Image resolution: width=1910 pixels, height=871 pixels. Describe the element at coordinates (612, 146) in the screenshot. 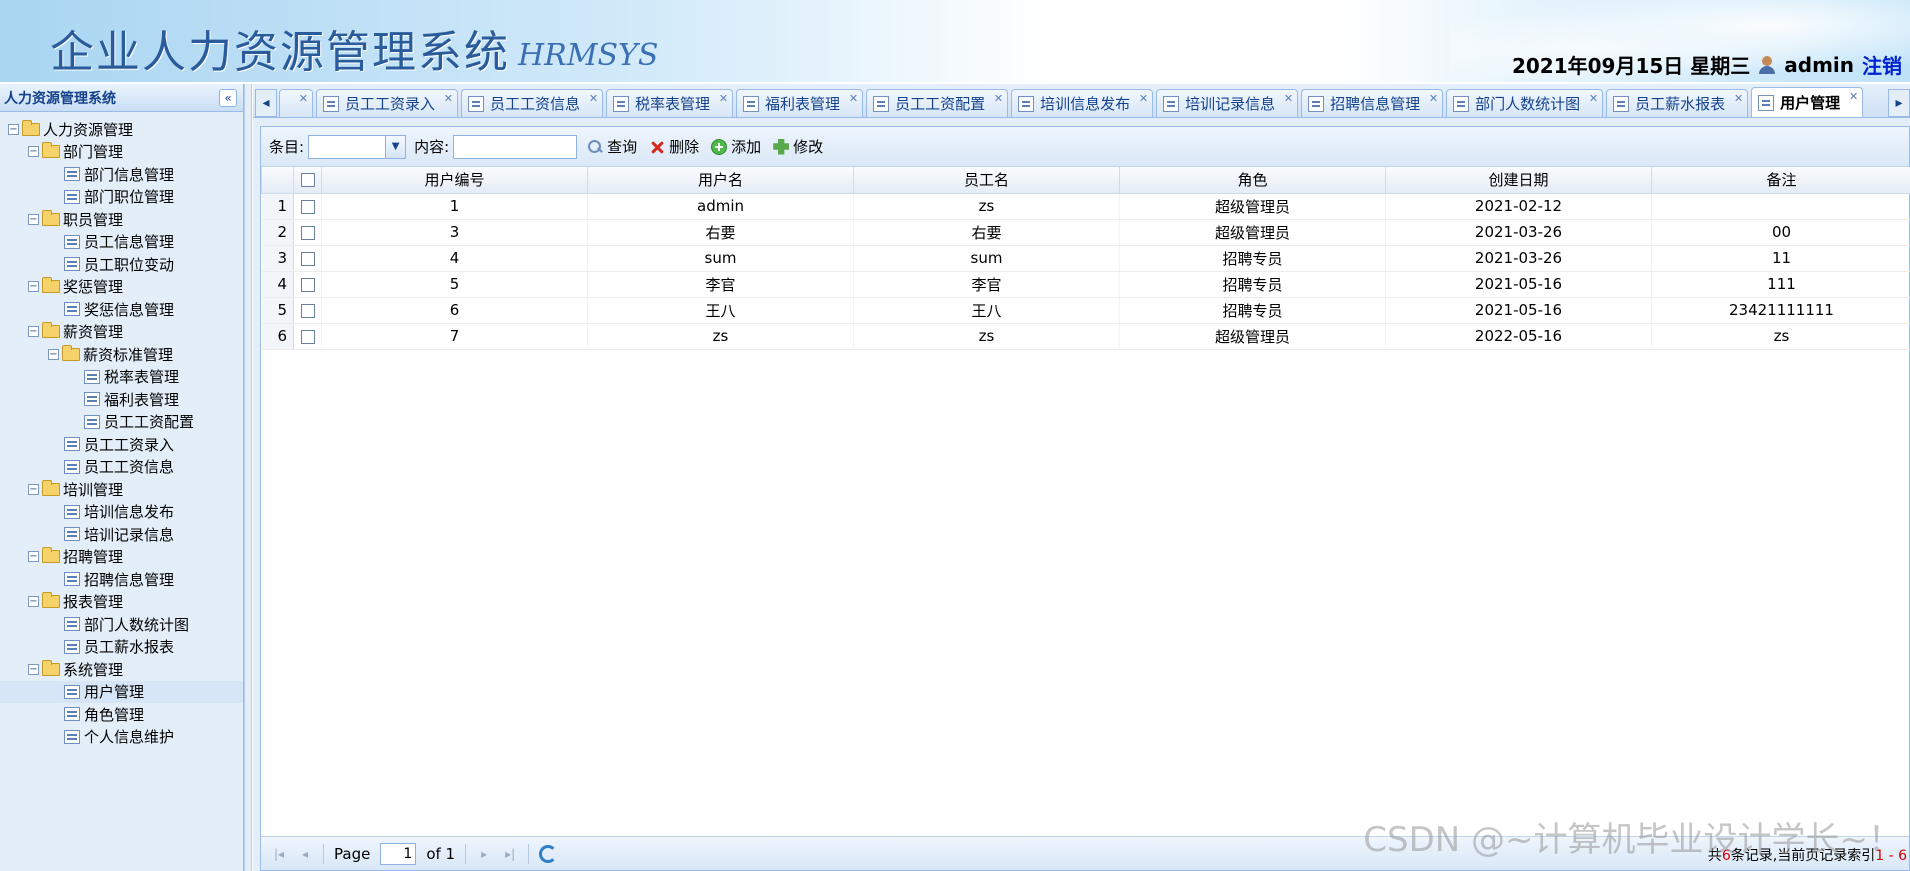

I see `search-button: 查询` at that location.